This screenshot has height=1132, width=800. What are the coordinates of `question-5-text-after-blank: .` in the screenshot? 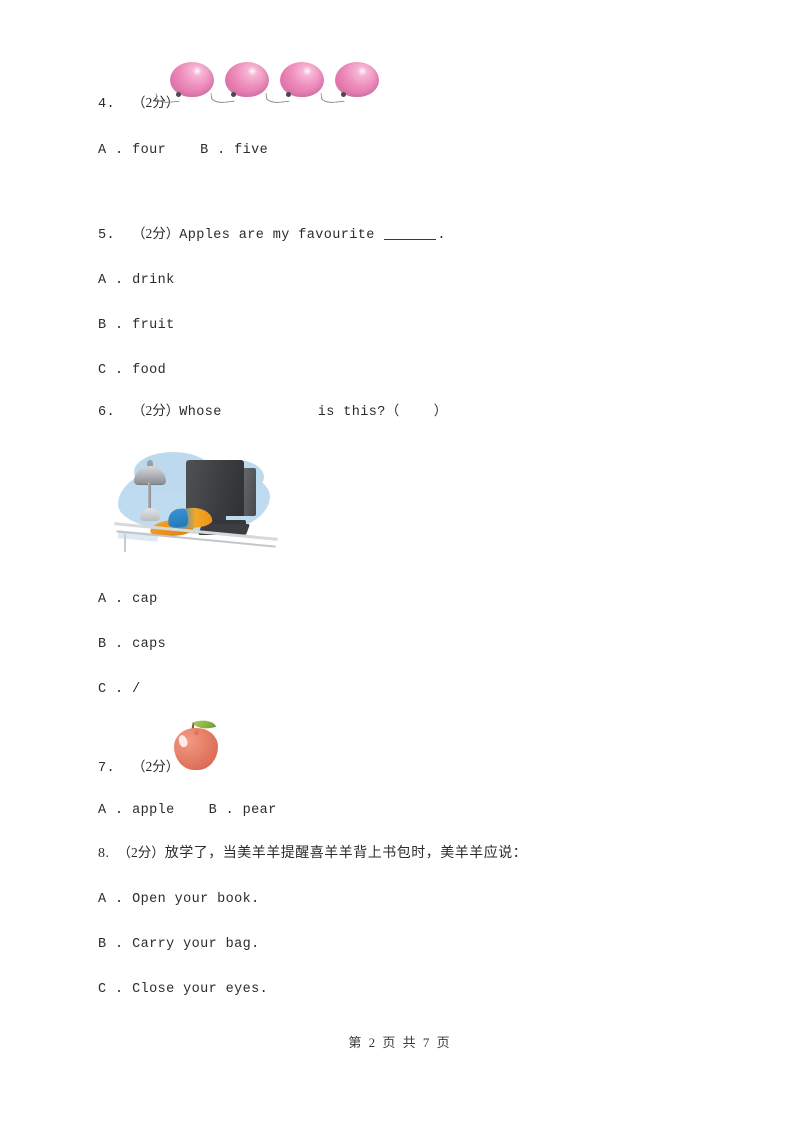 It's located at (441, 235).